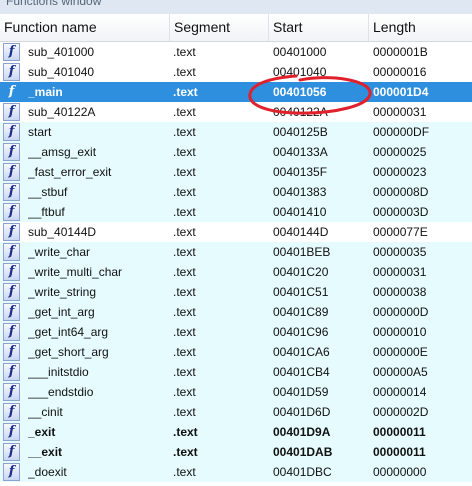  I want to click on function-row: f ___initstdio .text 00401CB4 000000A5, so click(236, 372).